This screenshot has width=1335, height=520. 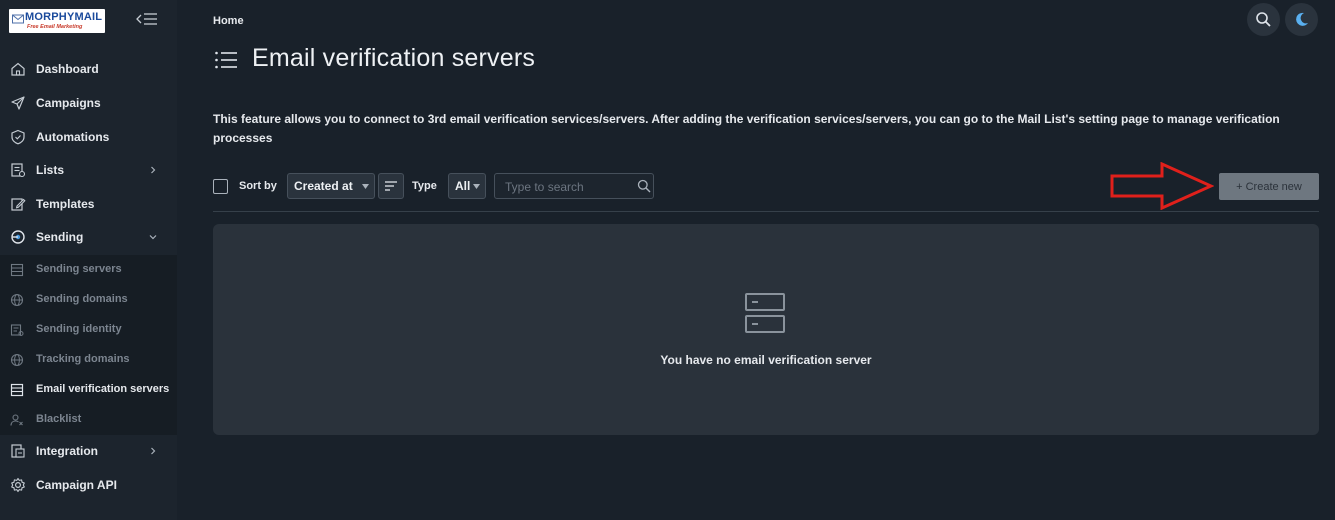 I want to click on sidebar-item-blacklist: Blacklist, so click(x=88, y=420).